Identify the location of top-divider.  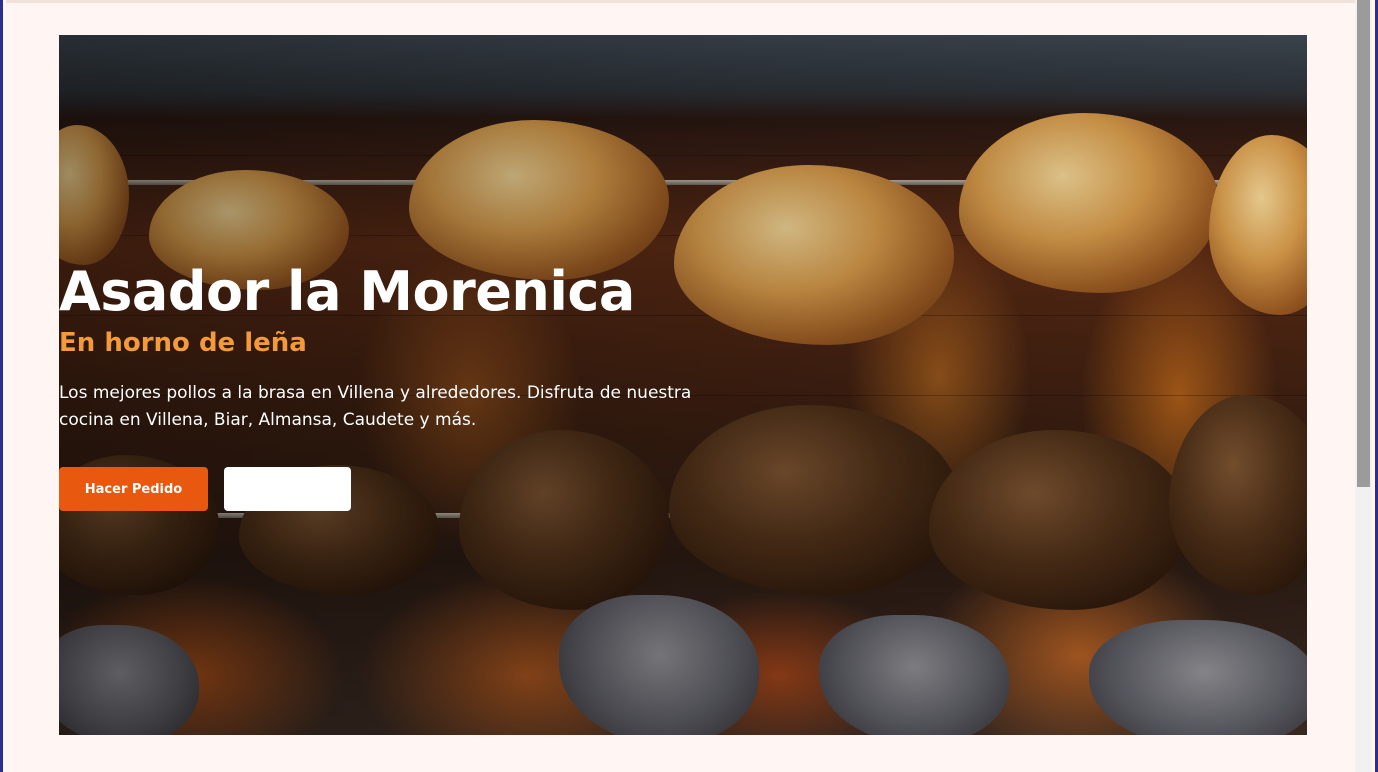
(682, 1).